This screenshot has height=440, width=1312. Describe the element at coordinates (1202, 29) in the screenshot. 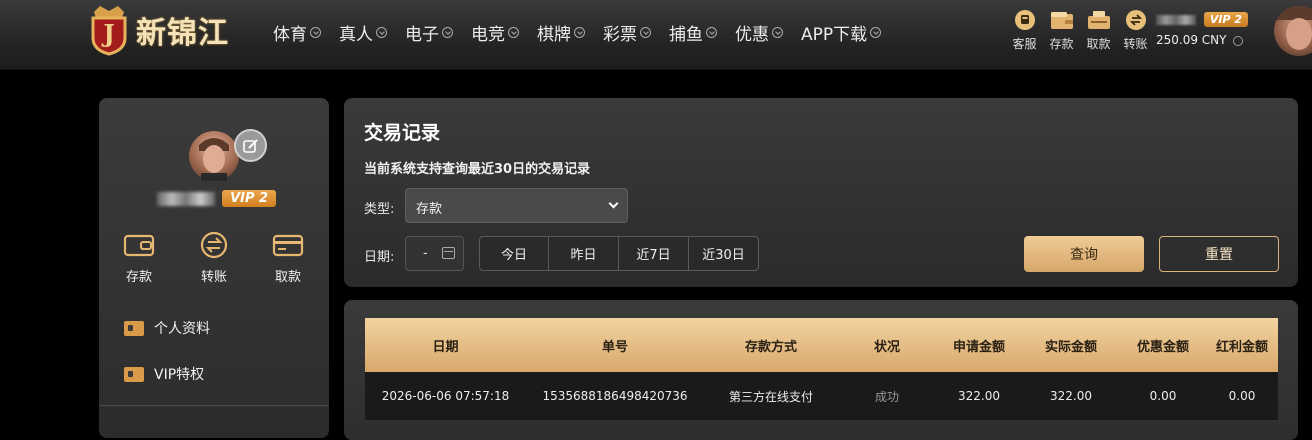

I see `user-summary: VIP 2 250.09 CNY` at that location.